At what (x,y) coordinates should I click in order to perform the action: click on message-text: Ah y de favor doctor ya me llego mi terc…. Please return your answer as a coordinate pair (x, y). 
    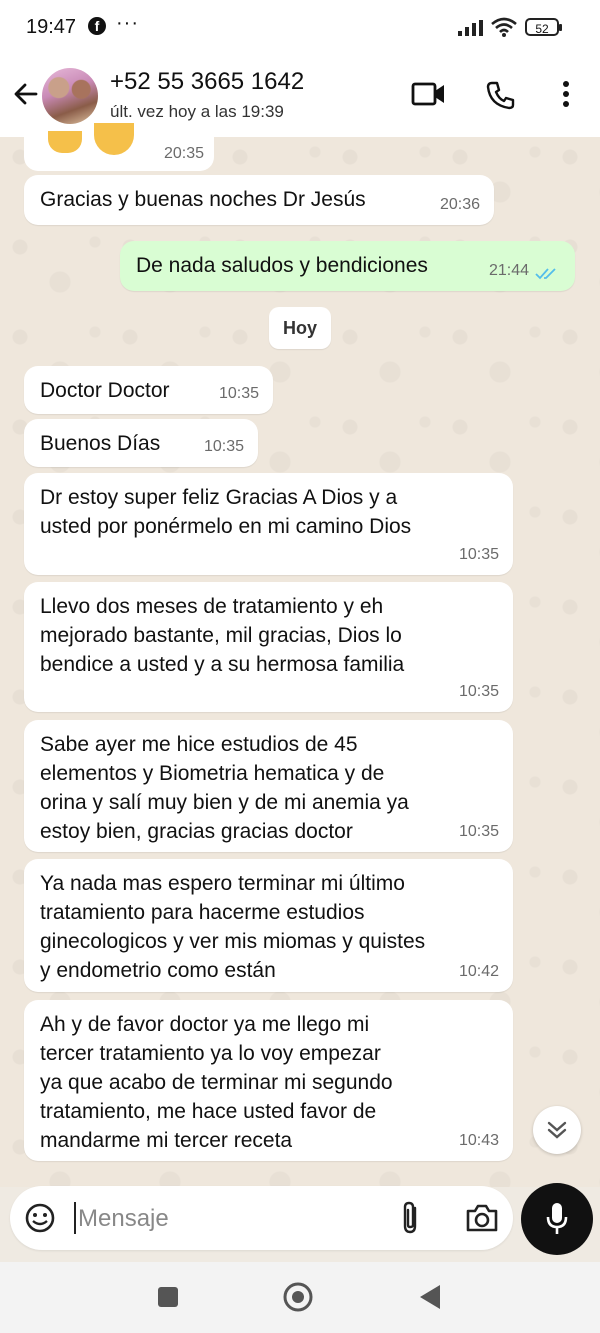
    Looking at the image, I should click on (216, 1082).